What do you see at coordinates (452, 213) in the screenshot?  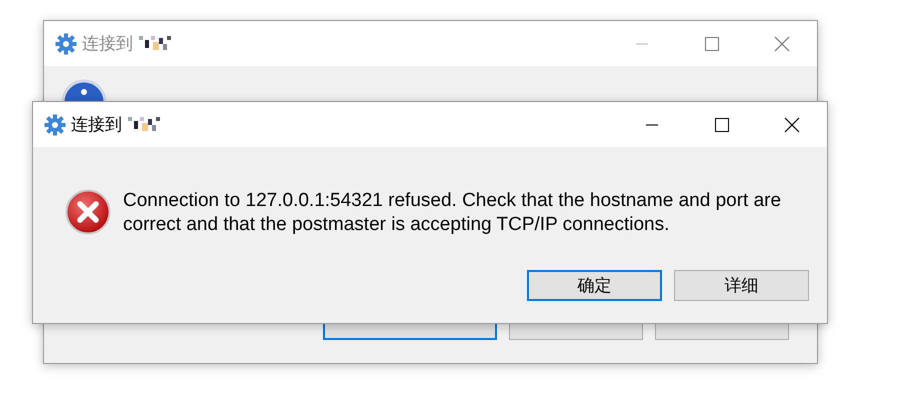 I see `error-message: Connection to 127.0.0.1:54321 refused. Check that the hostname and port are correct and that the postmaster is accepting TCP/IP connections.` at bounding box center [452, 213].